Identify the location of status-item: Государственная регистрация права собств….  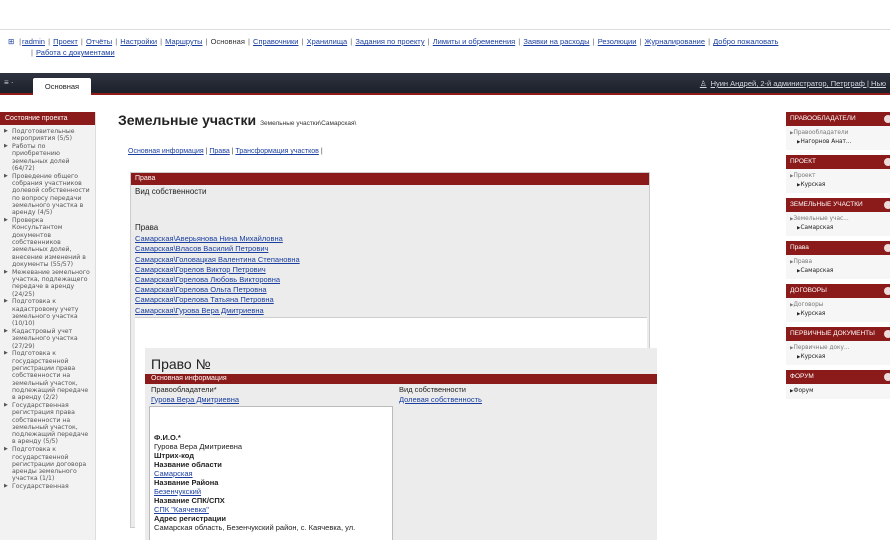
(48, 424).